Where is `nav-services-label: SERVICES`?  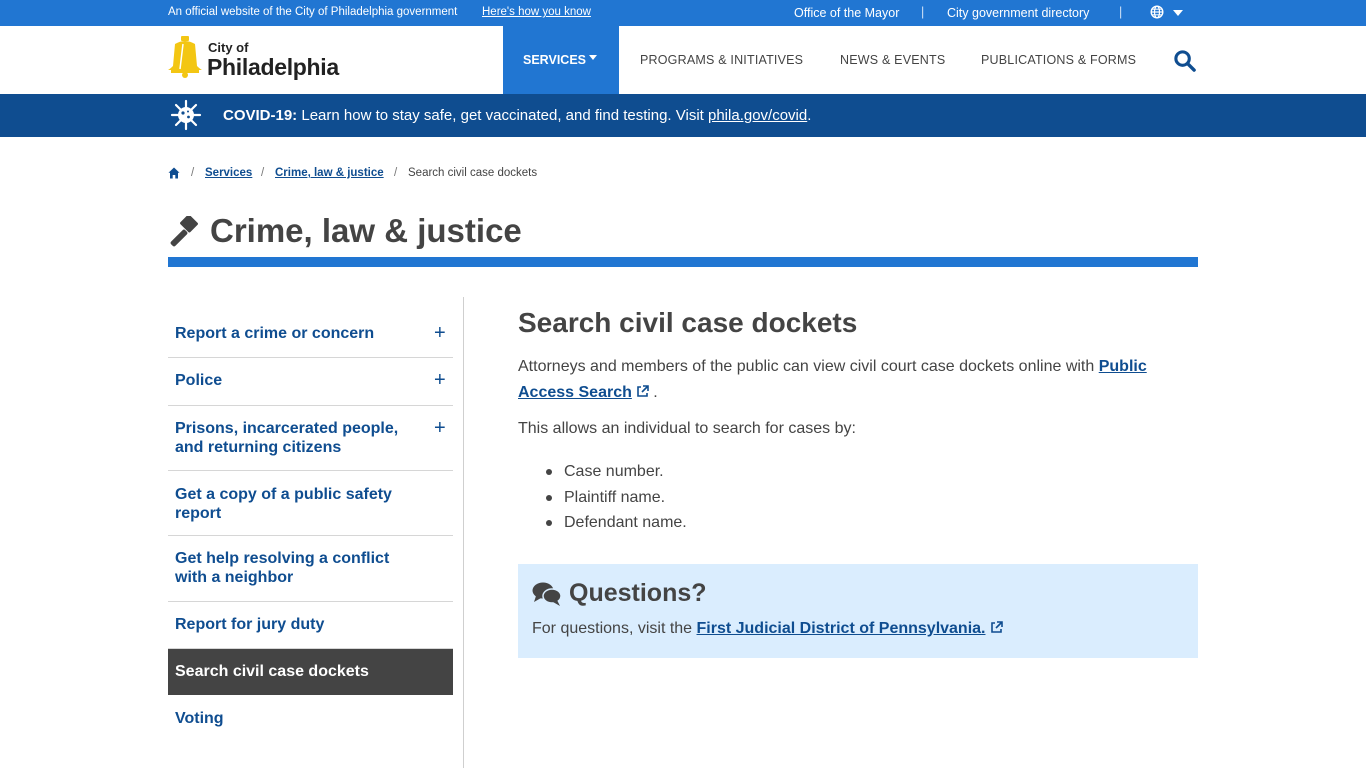
nav-services-label: SERVICES is located at coordinates (554, 60).